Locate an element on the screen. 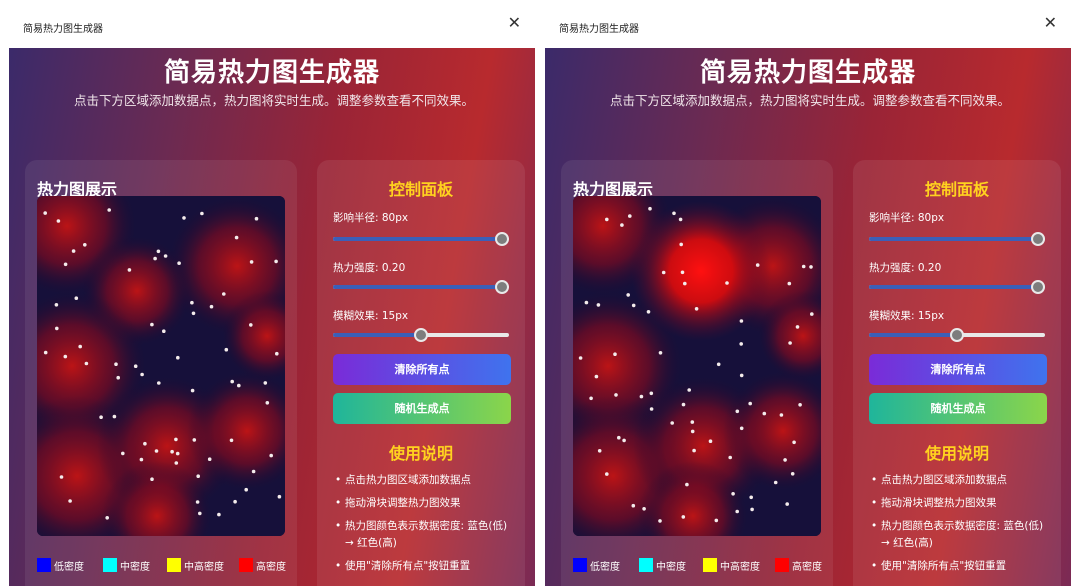 This screenshot has width=1080, height=586. legend-label-high: 高密度 is located at coordinates (807, 567).